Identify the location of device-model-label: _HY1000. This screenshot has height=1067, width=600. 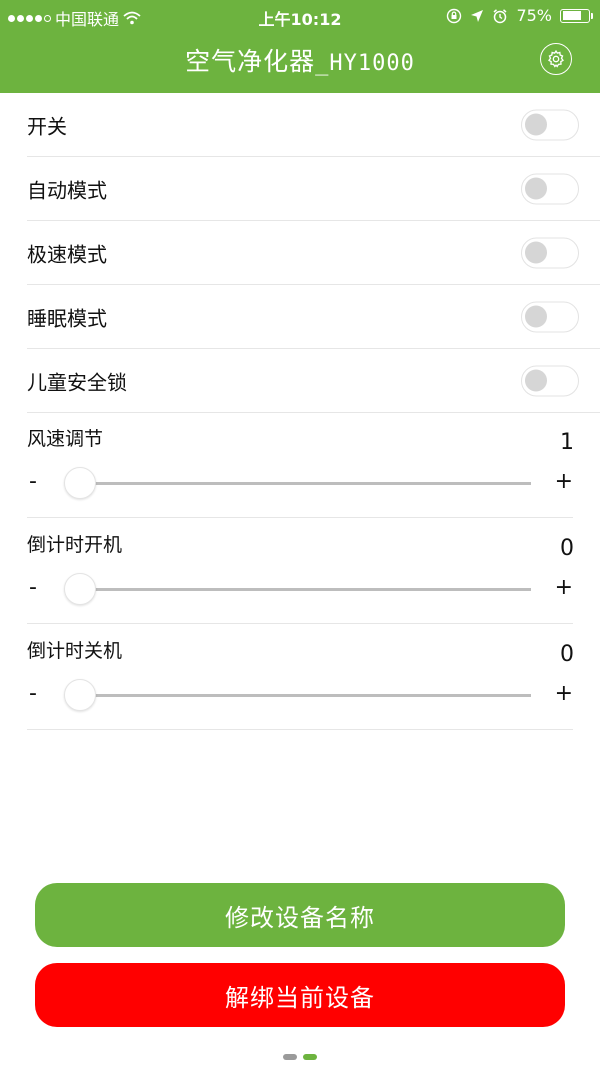
(365, 63).